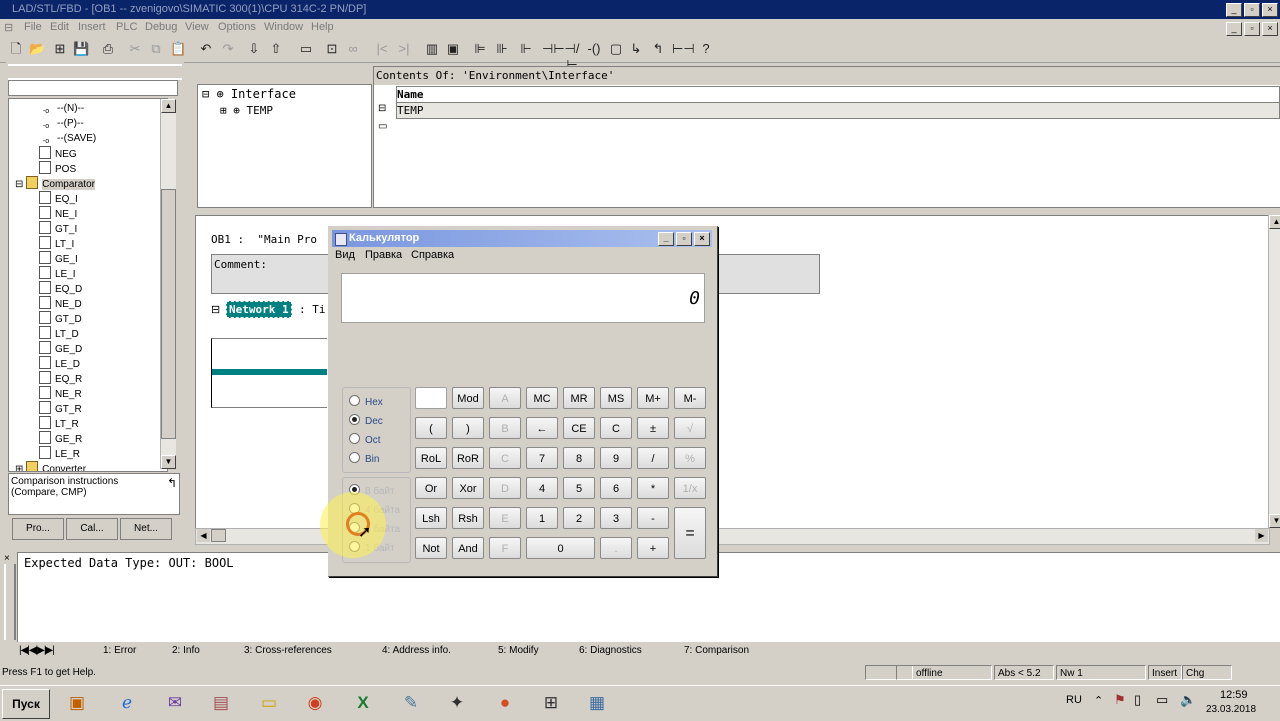  Describe the element at coordinates (345, 255) in the screenshot. I see `calc-menu-view: Вид` at that location.